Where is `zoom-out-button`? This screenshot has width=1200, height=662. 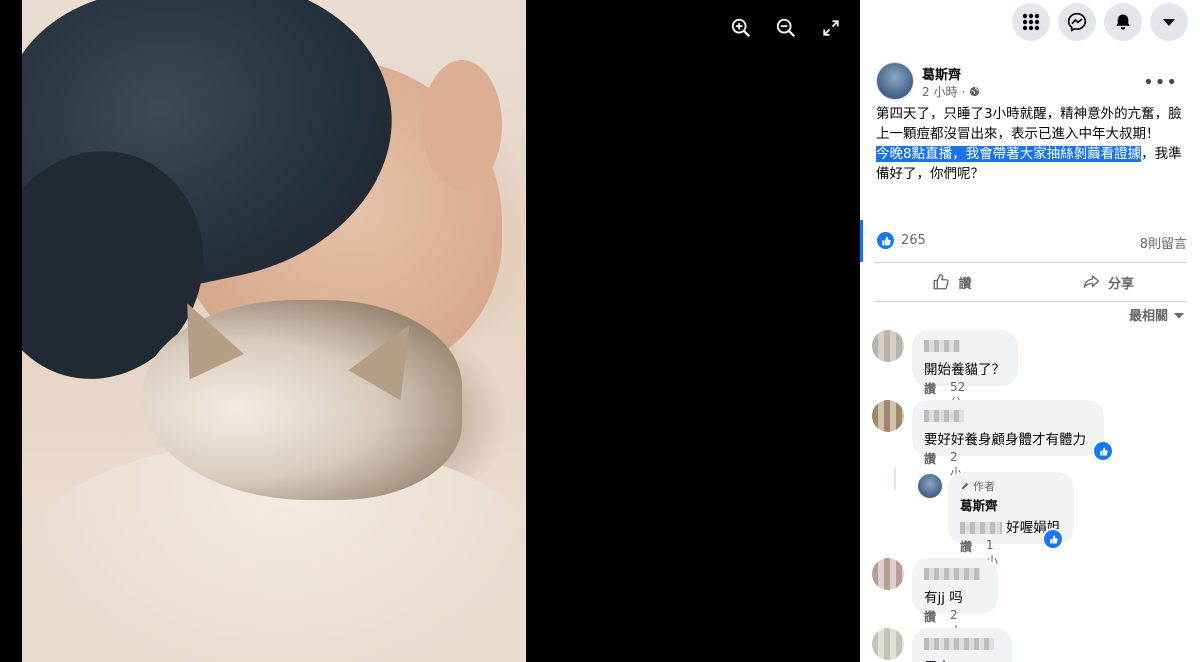 zoom-out-button is located at coordinates (786, 28).